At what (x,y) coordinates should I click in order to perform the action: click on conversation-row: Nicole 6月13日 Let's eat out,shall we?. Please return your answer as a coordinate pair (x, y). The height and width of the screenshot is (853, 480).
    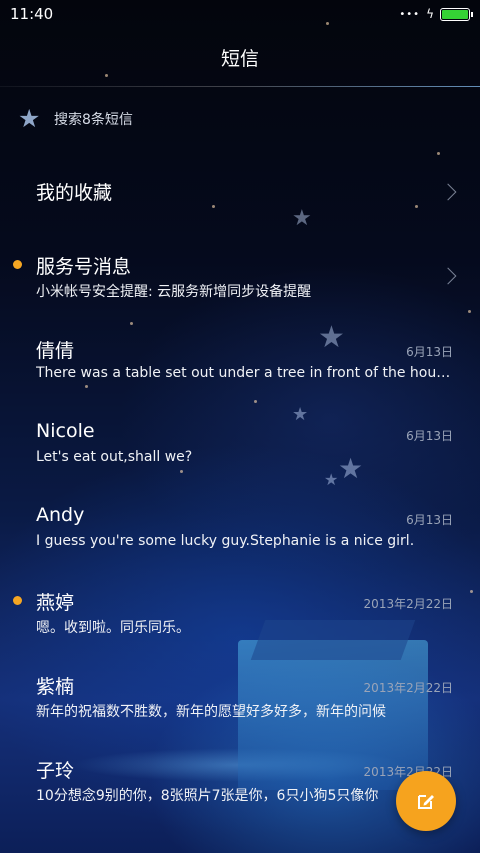
    Looking at the image, I should click on (240, 444).